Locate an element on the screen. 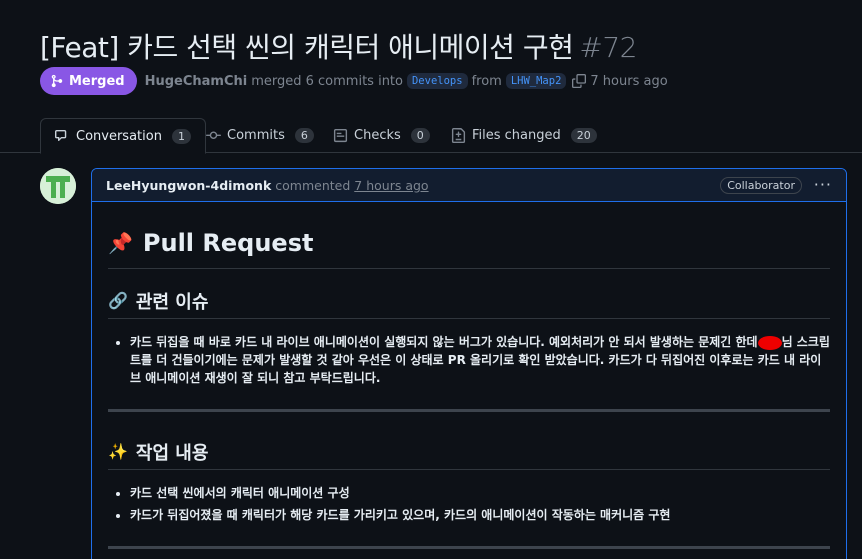  related-issue-heading: 🔗 관련 이슈 is located at coordinates (469, 301).